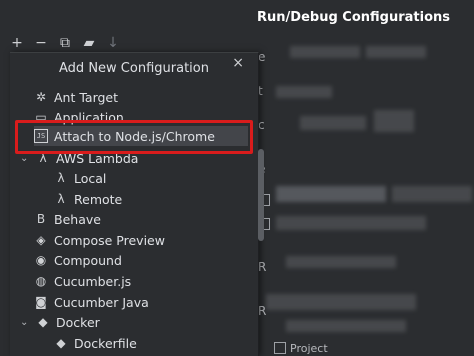  Describe the element at coordinates (237, 18) in the screenshot. I see `title-bar: Run/Debug Configurations` at that location.